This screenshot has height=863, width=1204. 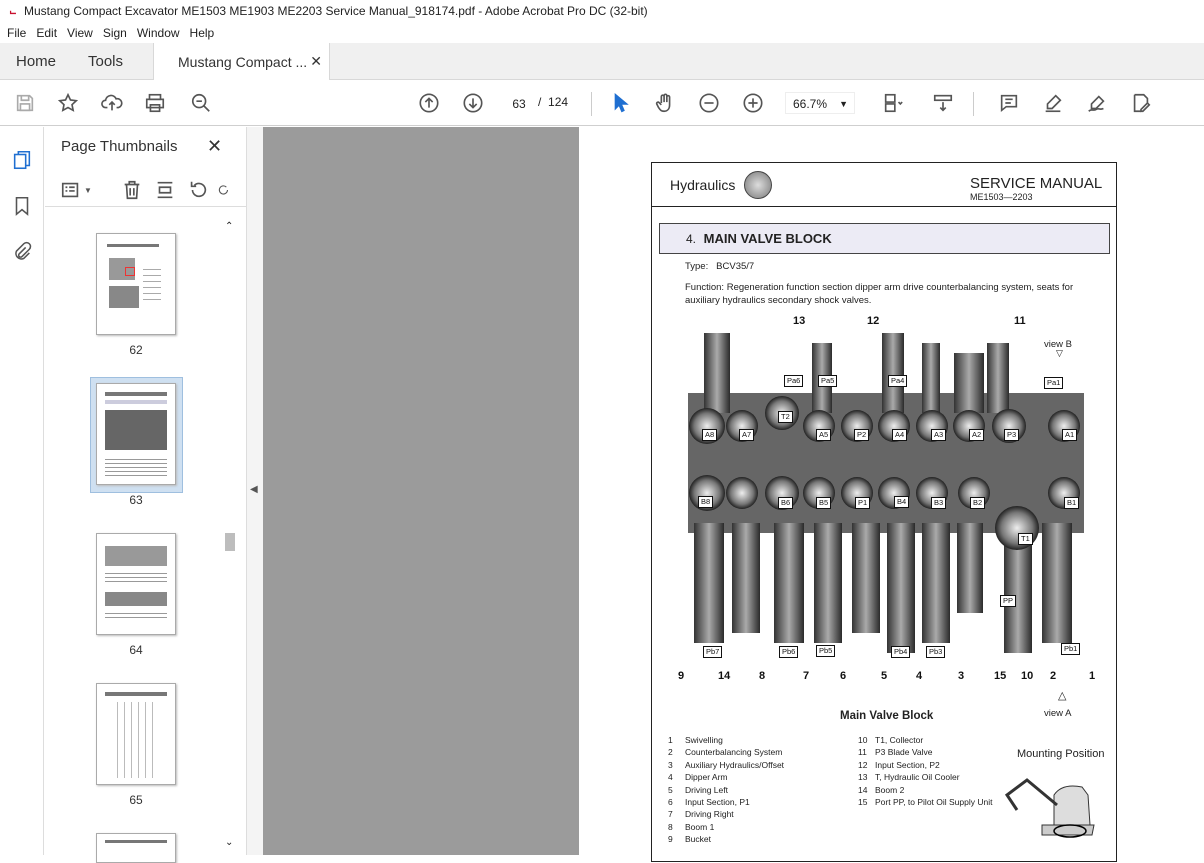 I want to click on extract-page-icon, so click(x=165, y=190).